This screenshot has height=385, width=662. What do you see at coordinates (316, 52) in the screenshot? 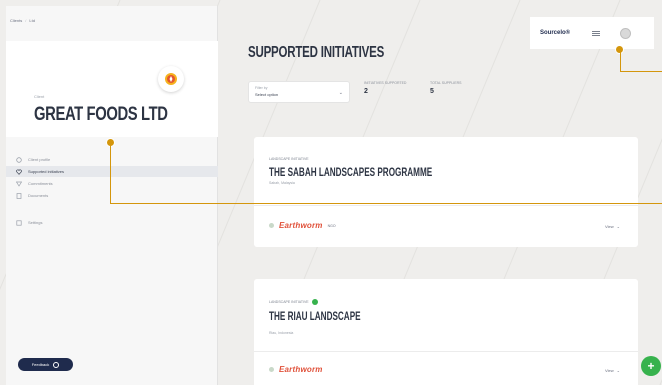
I see `page-title: SUPPORTED INITIATIVES` at bounding box center [316, 52].